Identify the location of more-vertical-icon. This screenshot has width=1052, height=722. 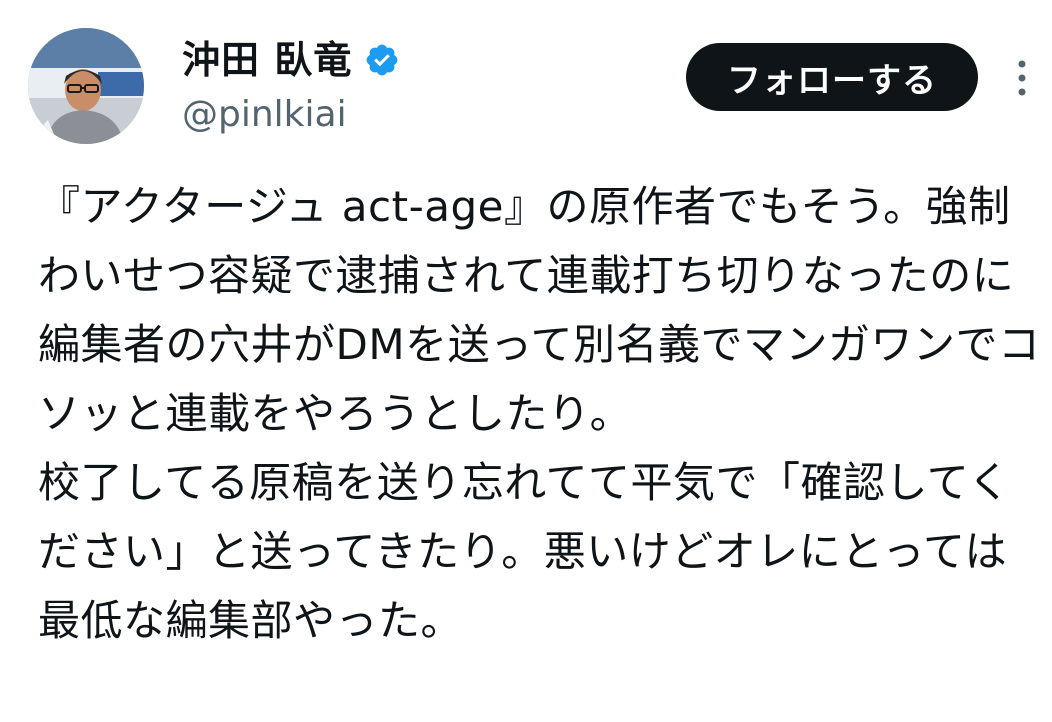
(1022, 78).